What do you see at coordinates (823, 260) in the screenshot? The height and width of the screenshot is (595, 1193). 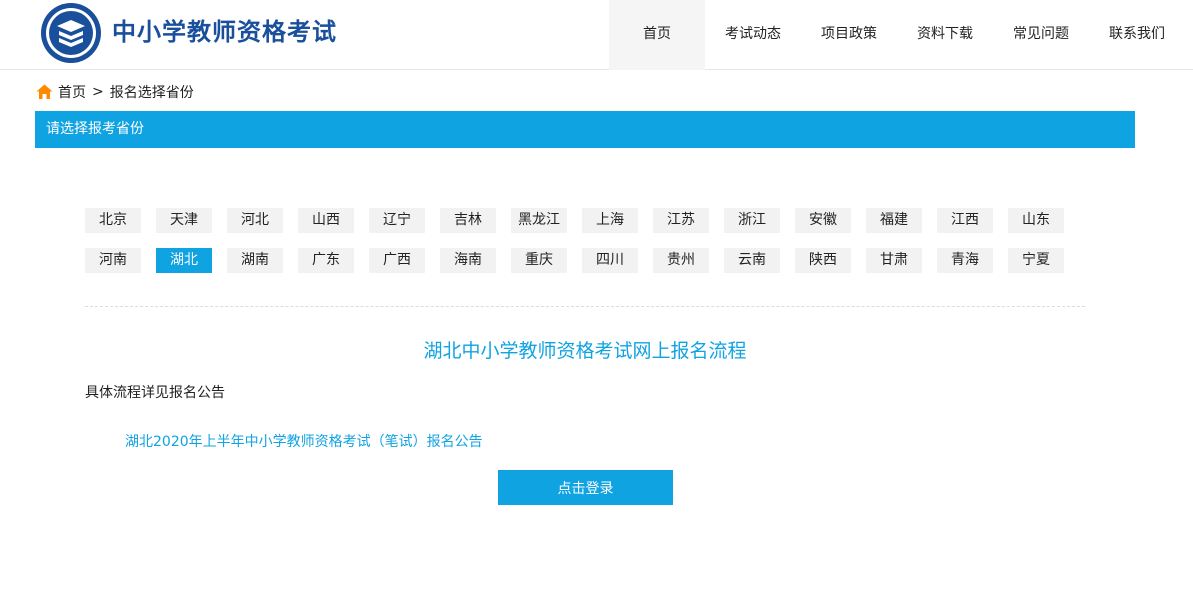 I see `province-button: 陕西` at bounding box center [823, 260].